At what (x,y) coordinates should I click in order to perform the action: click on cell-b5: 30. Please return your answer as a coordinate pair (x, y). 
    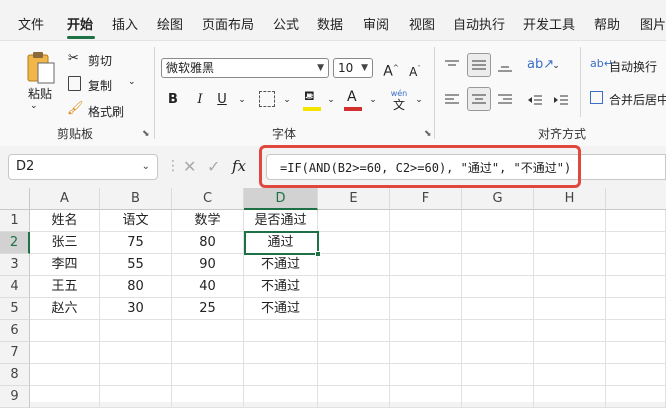
    Looking at the image, I should click on (136, 309).